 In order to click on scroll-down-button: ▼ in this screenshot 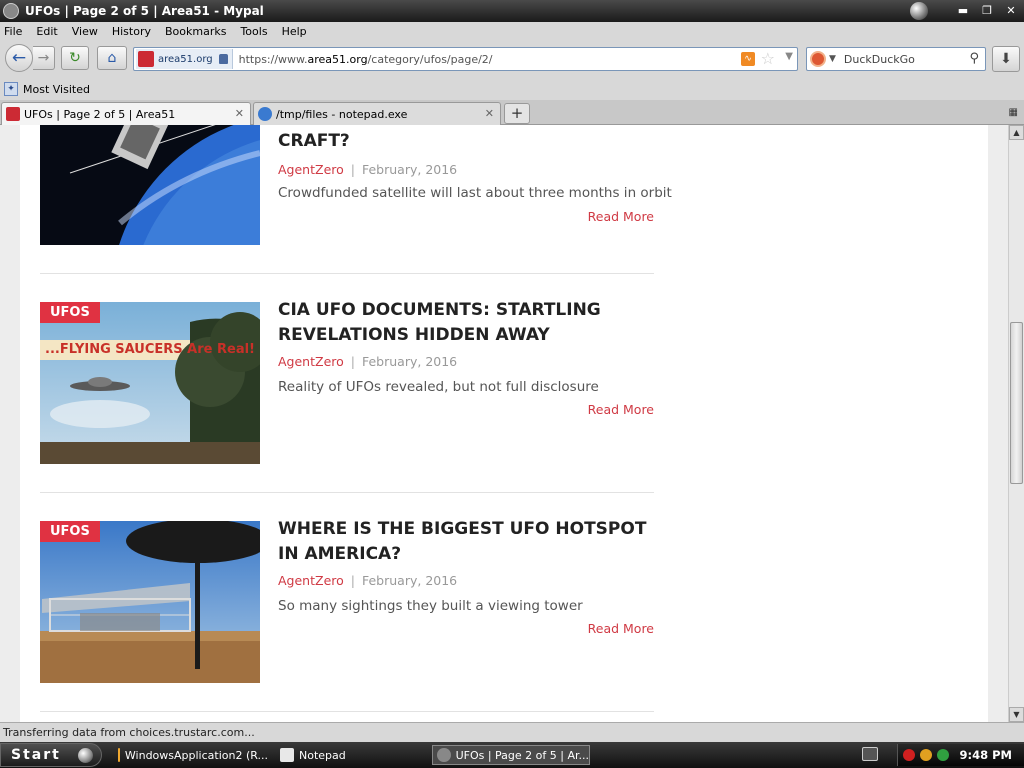, I will do `click(1016, 714)`.